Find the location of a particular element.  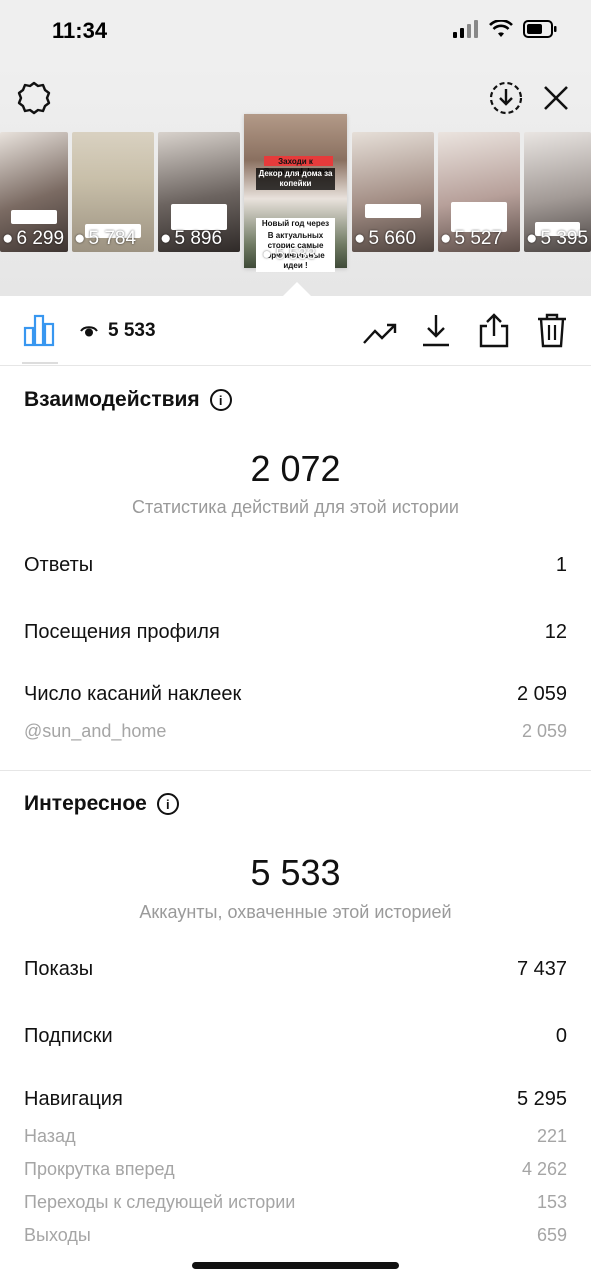

story-line-2: Декор для дома за копейки is located at coordinates (295, 179).